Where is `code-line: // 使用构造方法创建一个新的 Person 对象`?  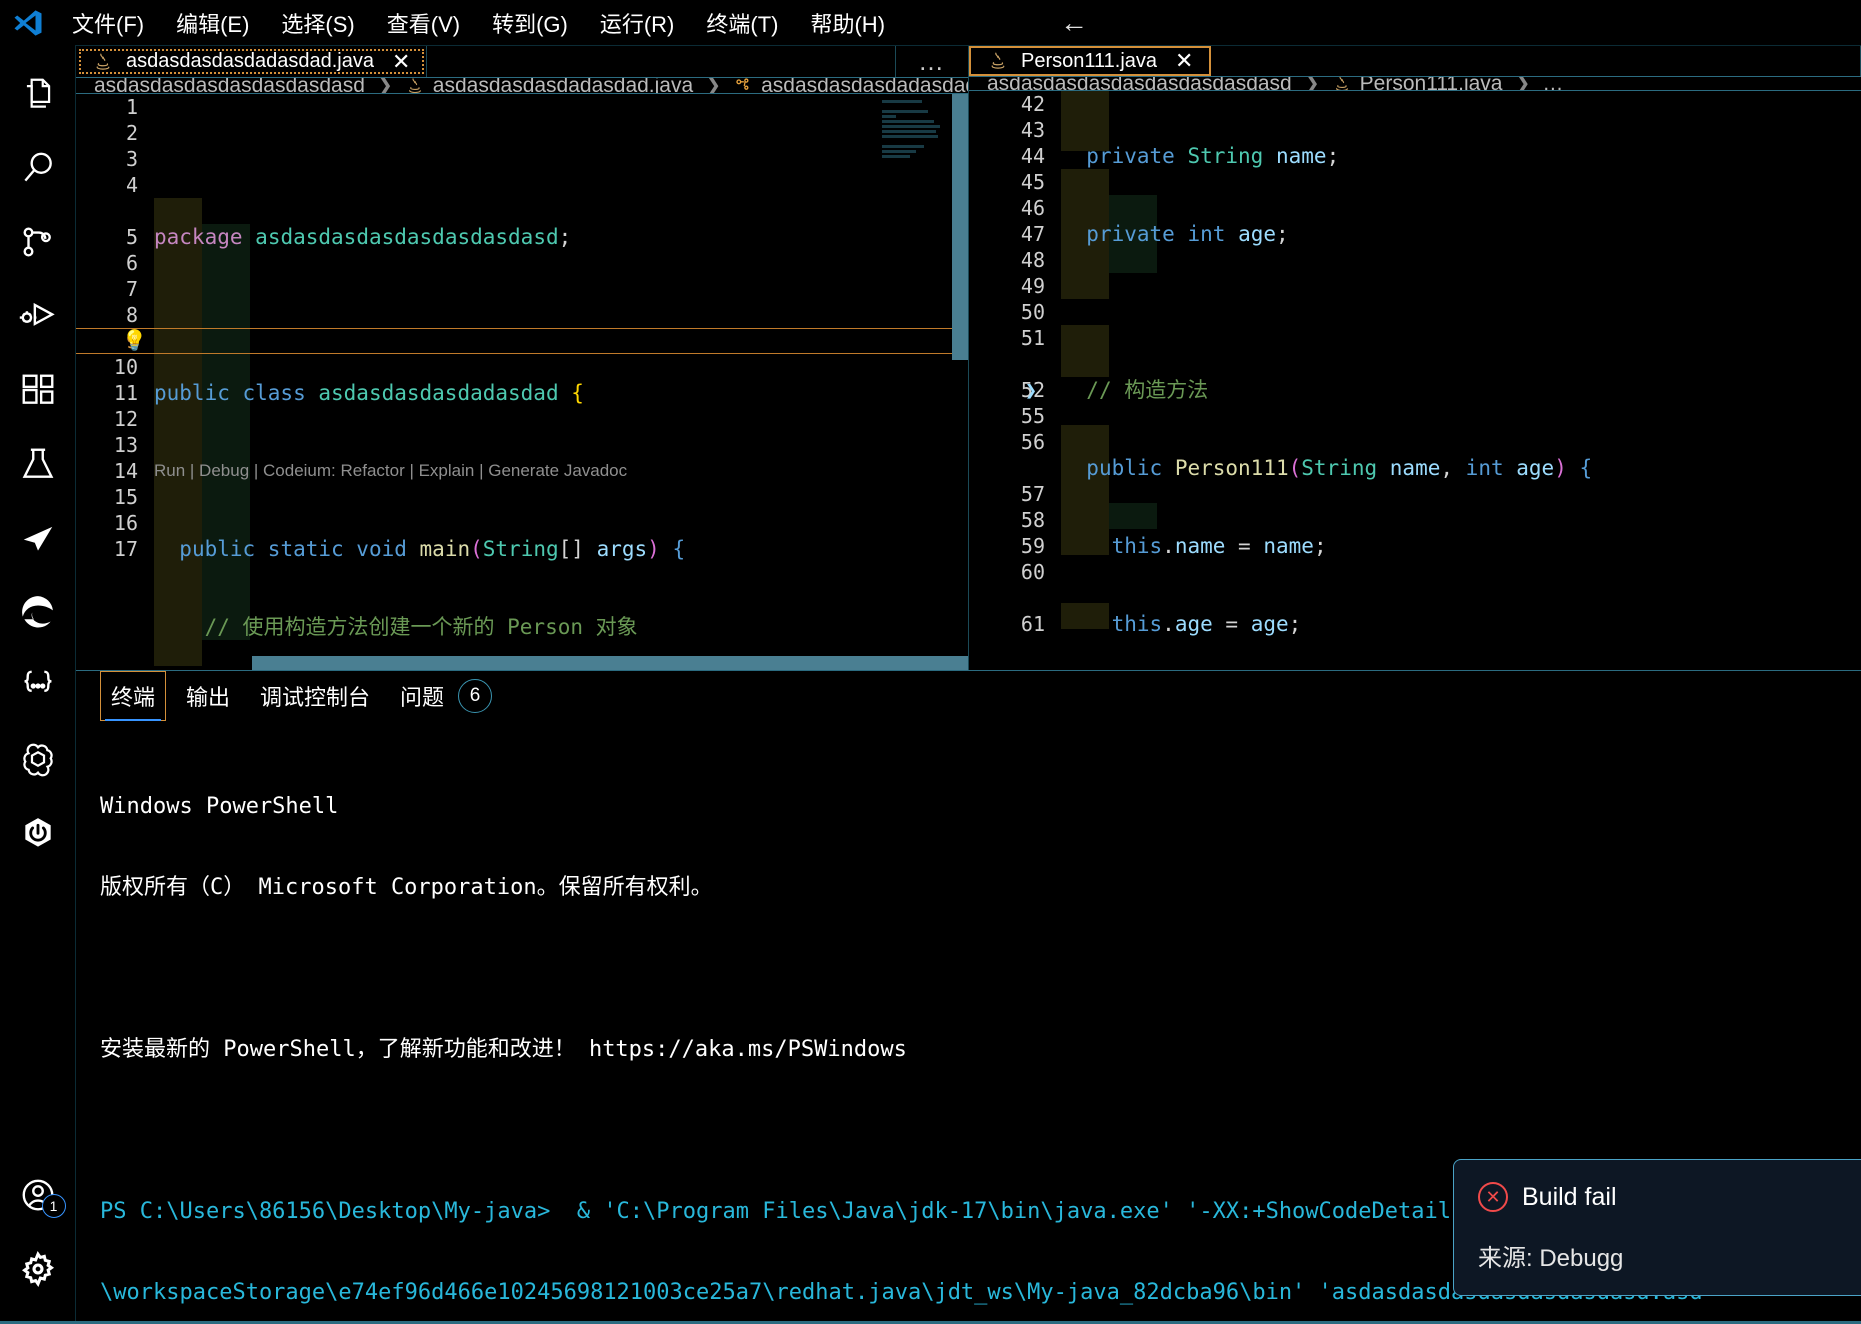 code-line: // 使用构造方法创建一个新的 Person 对象 is located at coordinates (421, 627).